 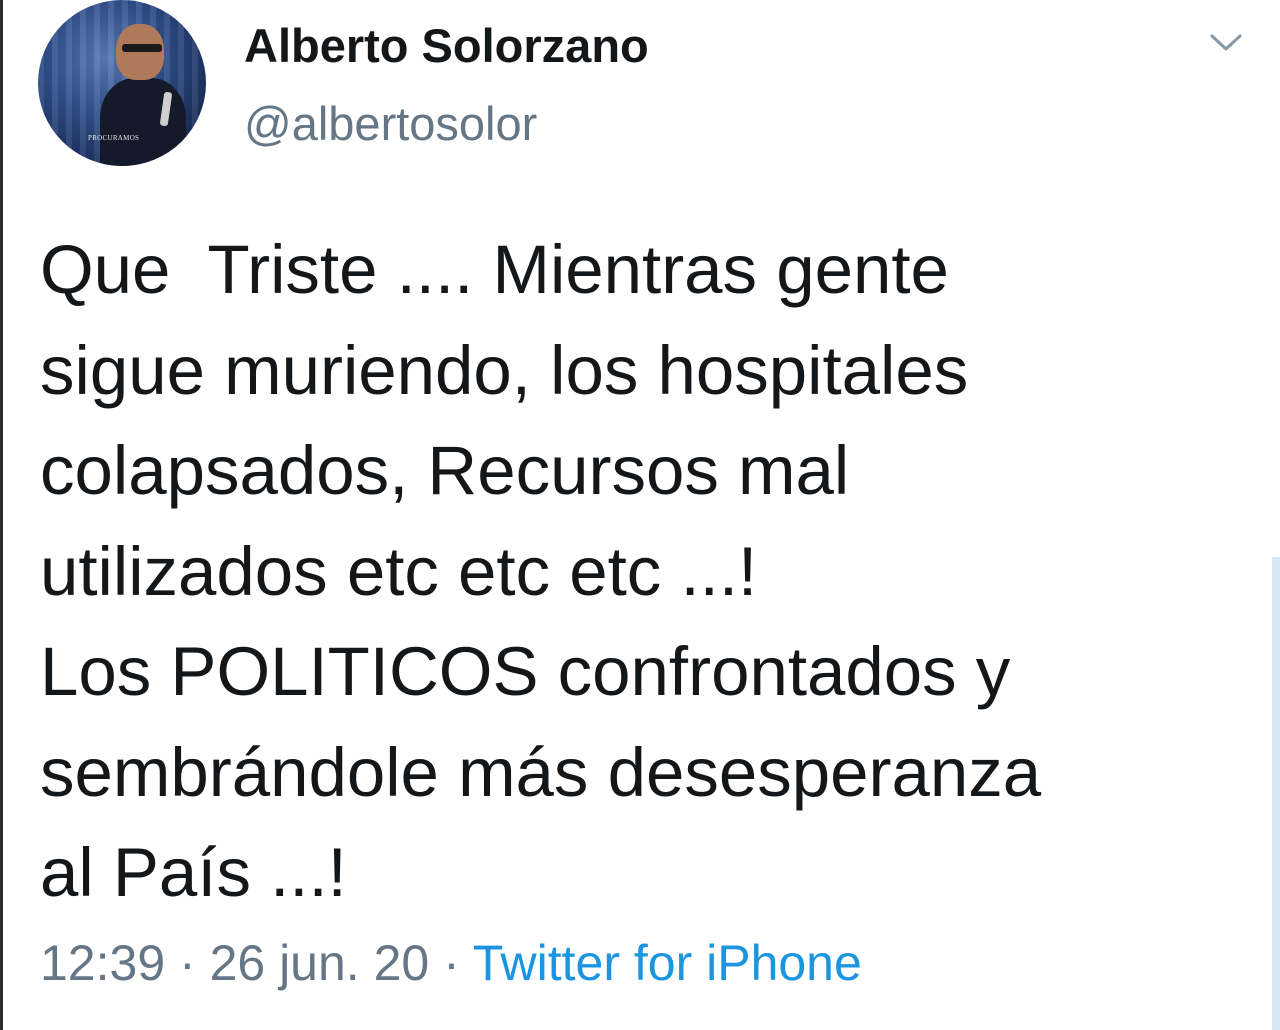 I want to click on tweet-time: 12:39, so click(x=102, y=963).